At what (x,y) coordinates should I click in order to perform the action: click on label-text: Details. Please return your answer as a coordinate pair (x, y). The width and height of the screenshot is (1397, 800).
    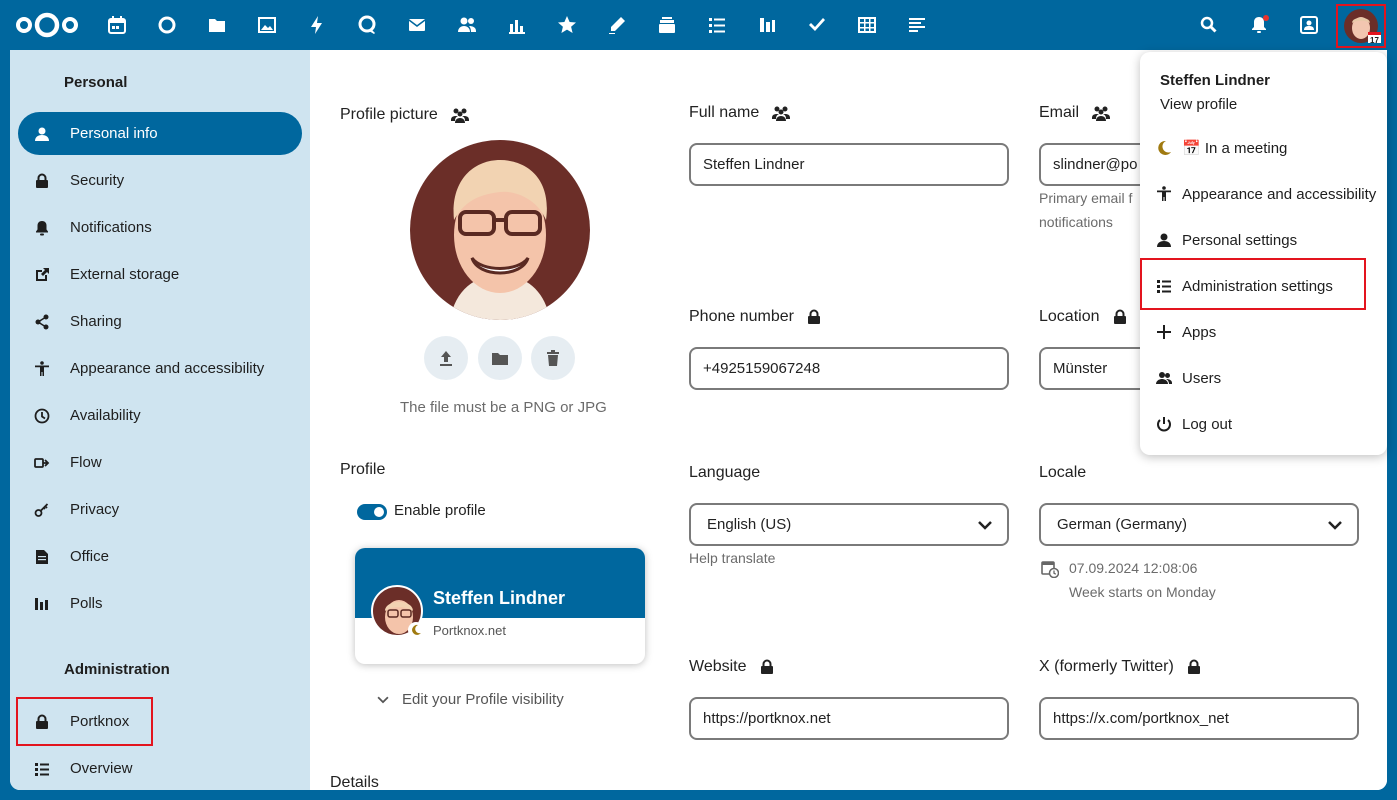
    Looking at the image, I should click on (354, 782).